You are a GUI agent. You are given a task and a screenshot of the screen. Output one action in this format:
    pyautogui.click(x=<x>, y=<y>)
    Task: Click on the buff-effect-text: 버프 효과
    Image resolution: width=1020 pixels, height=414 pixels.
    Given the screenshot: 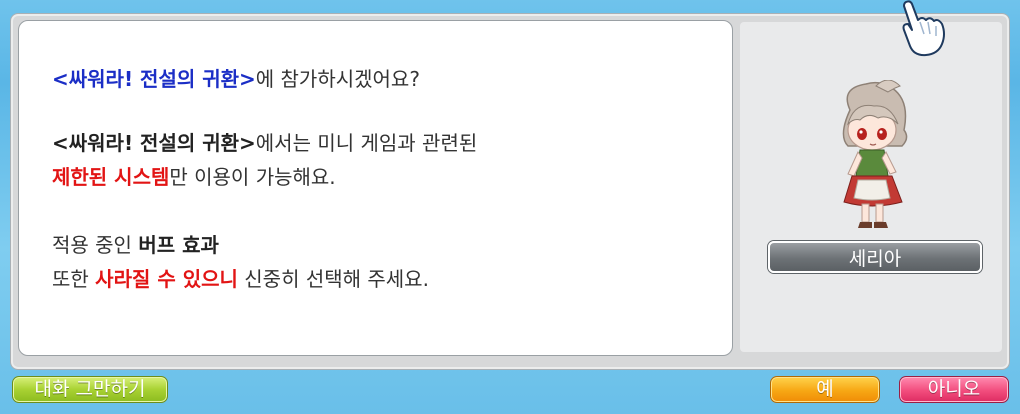 What is the action you would take?
    pyautogui.click(x=178, y=245)
    